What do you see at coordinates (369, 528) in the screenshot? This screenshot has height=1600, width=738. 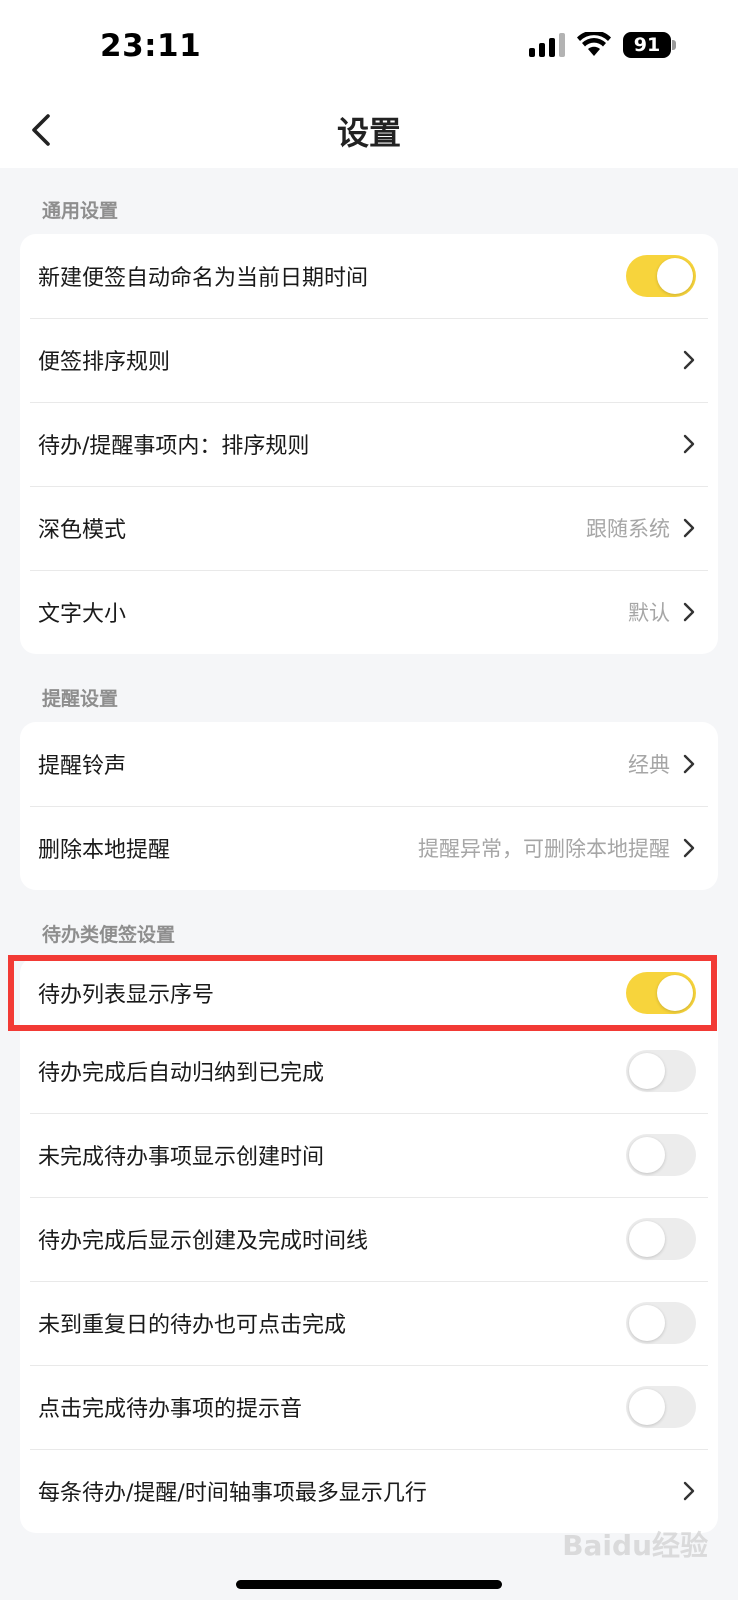 I see `setting-dark-mode: 深色模式 跟随系统` at bounding box center [369, 528].